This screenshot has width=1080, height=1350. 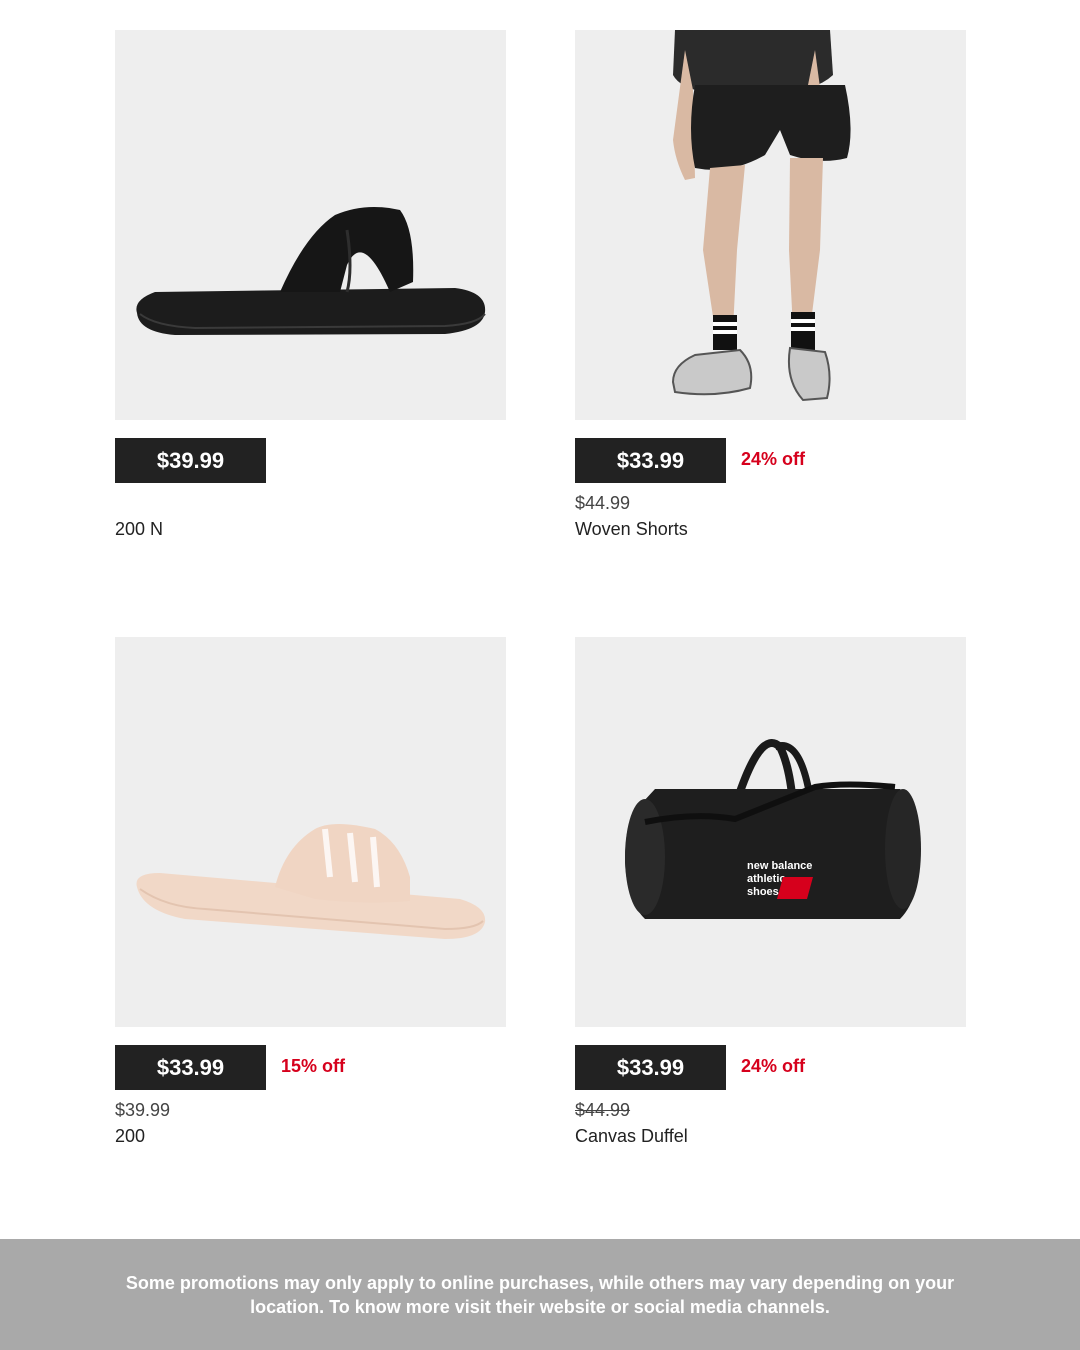 What do you see at coordinates (631, 529) in the screenshot?
I see `product-name: Woven Shorts` at bounding box center [631, 529].